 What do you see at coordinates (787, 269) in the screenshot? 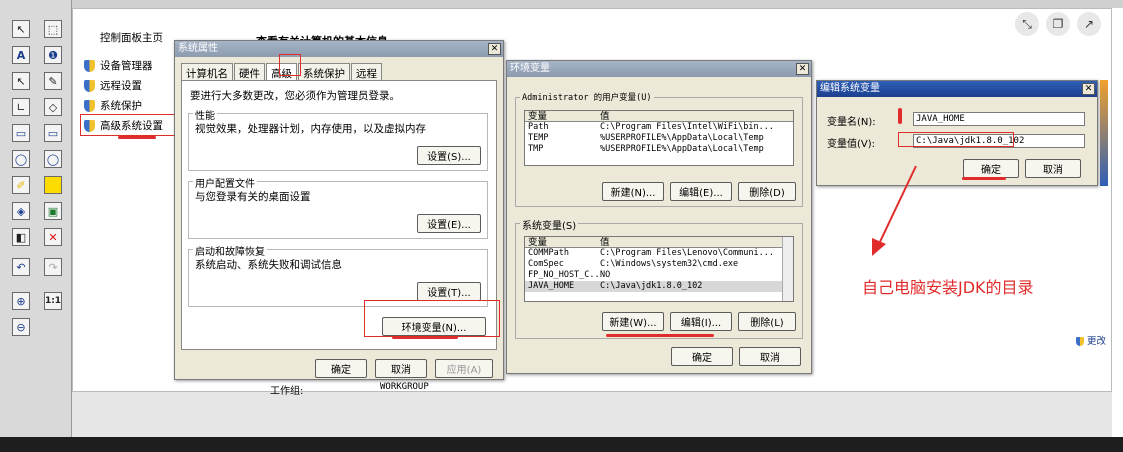
I see `list-scrollbar` at bounding box center [787, 269].